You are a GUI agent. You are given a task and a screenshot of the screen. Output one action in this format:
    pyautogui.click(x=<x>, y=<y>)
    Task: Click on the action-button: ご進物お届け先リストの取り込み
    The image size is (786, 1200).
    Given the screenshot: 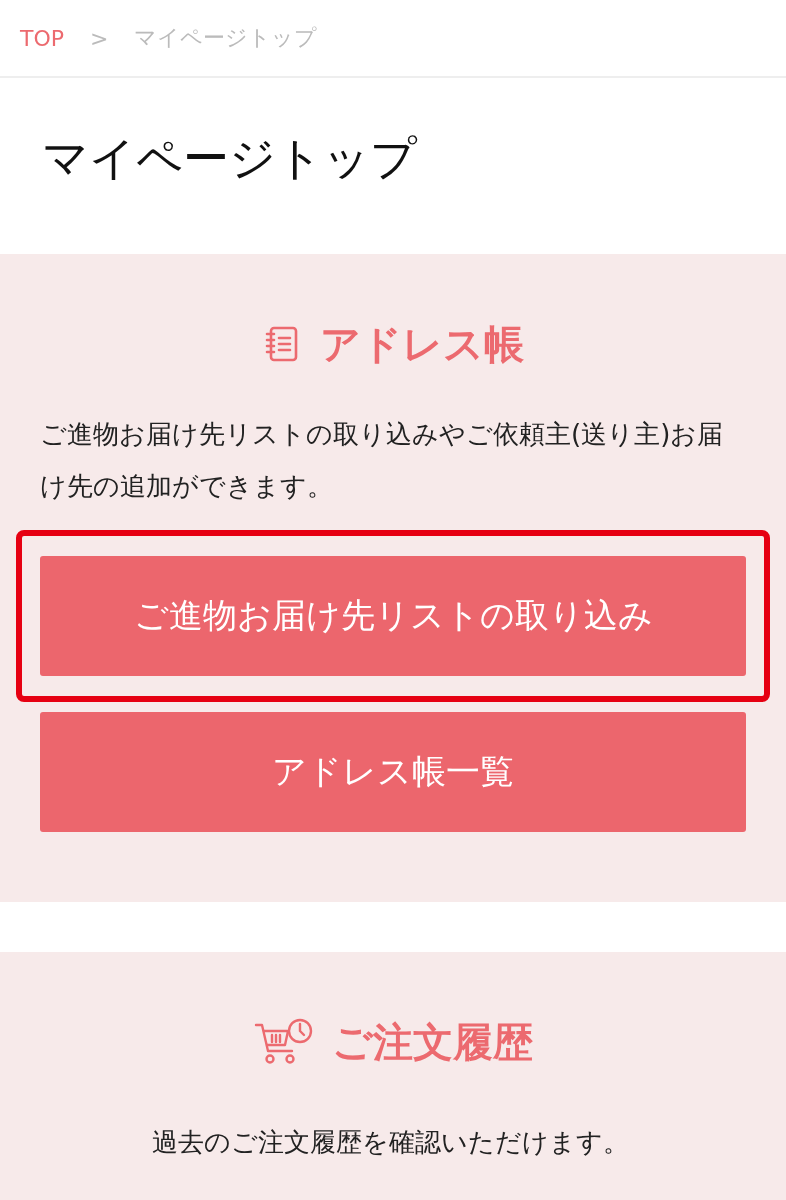 What is the action you would take?
    pyautogui.click(x=393, y=616)
    